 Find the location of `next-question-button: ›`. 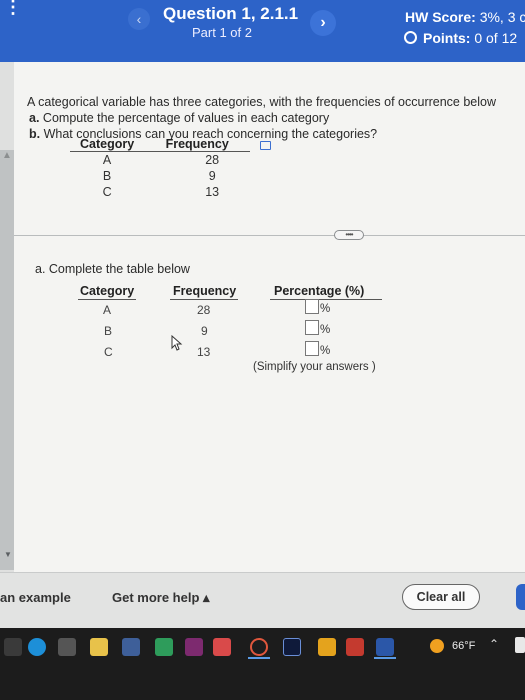

next-question-button: › is located at coordinates (323, 23).